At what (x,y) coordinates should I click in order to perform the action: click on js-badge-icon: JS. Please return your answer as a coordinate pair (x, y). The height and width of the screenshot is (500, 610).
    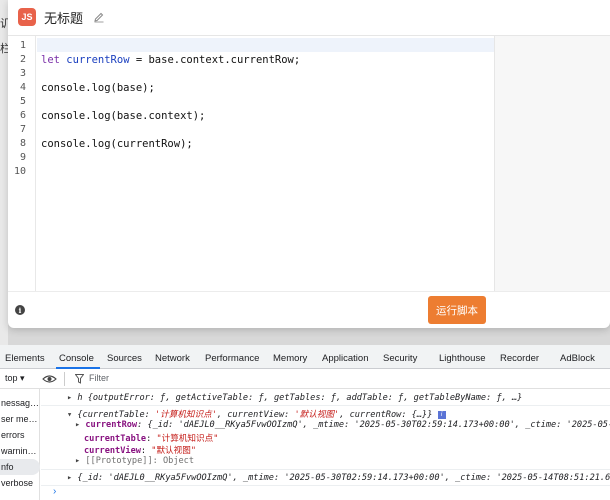
    Looking at the image, I should click on (27, 17).